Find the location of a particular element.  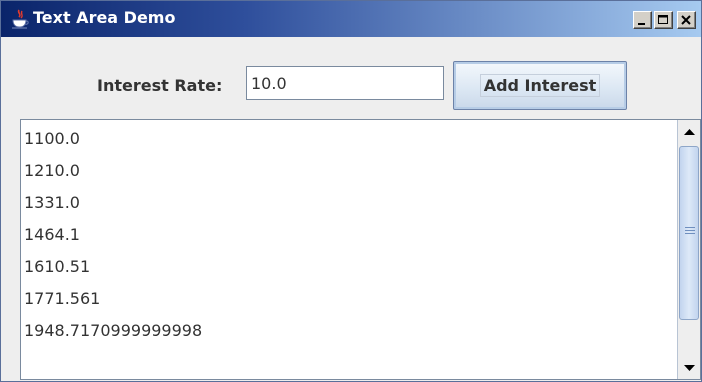

arrow-down-icon is located at coordinates (689, 367).